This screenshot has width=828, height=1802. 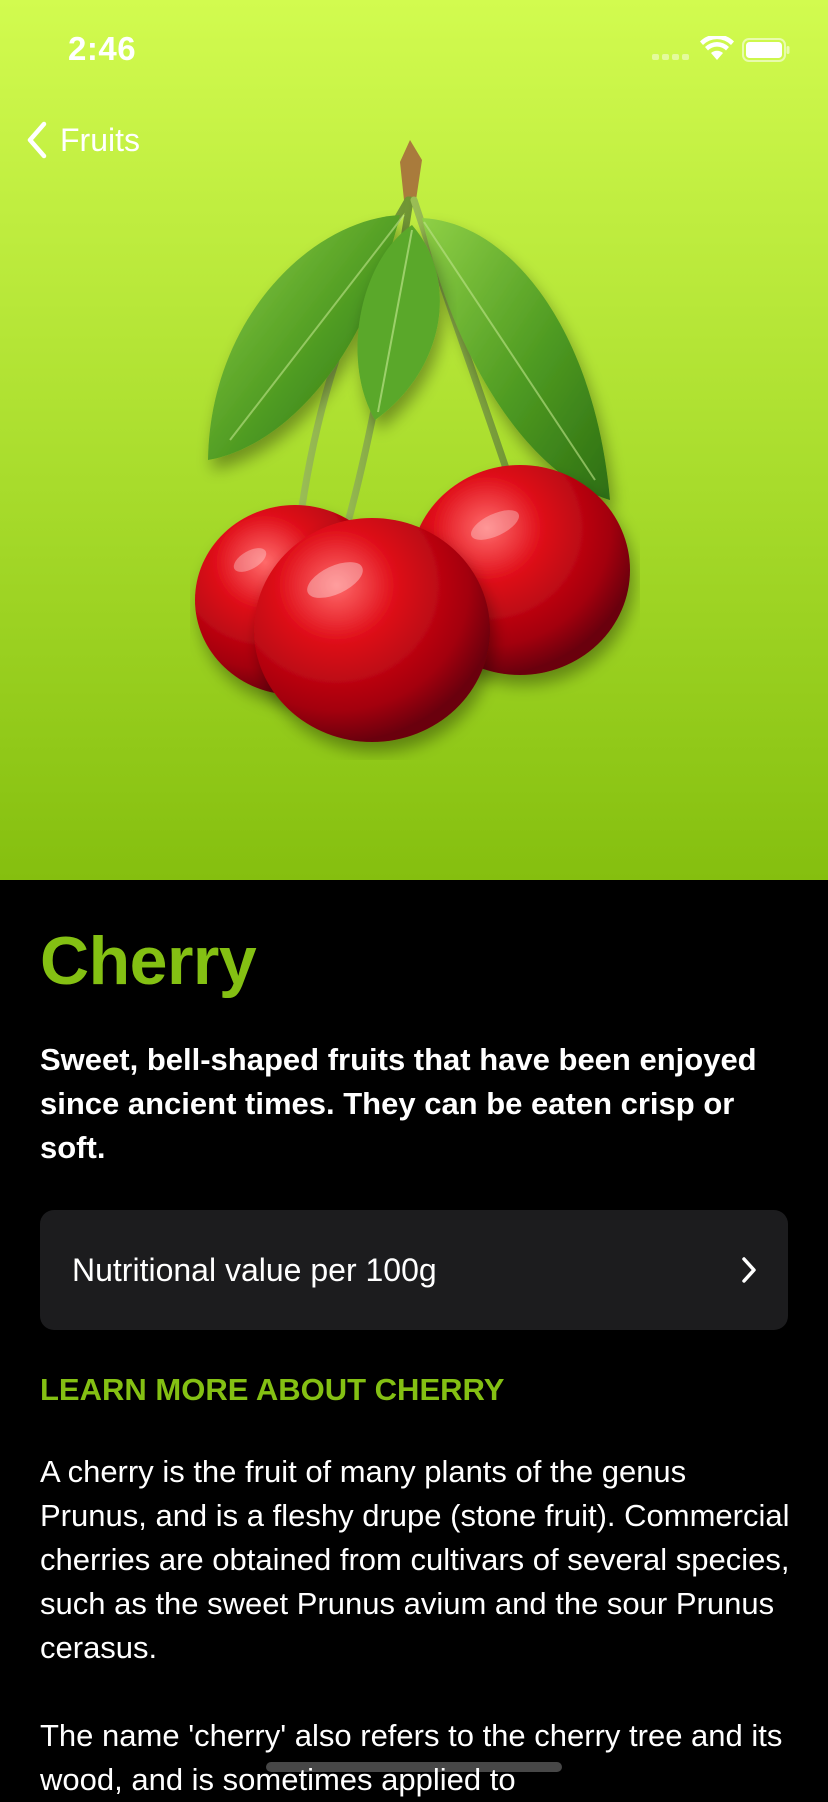 What do you see at coordinates (766, 50) in the screenshot?
I see `battery-icon` at bounding box center [766, 50].